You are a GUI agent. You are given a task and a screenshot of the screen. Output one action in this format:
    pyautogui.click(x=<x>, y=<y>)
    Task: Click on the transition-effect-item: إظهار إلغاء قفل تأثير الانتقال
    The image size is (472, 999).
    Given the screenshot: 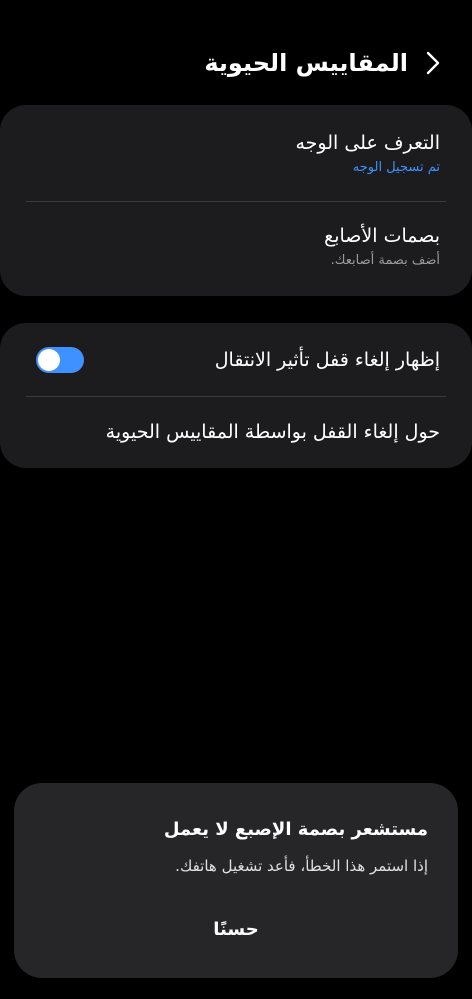 What is the action you would take?
    pyautogui.click(x=236, y=359)
    